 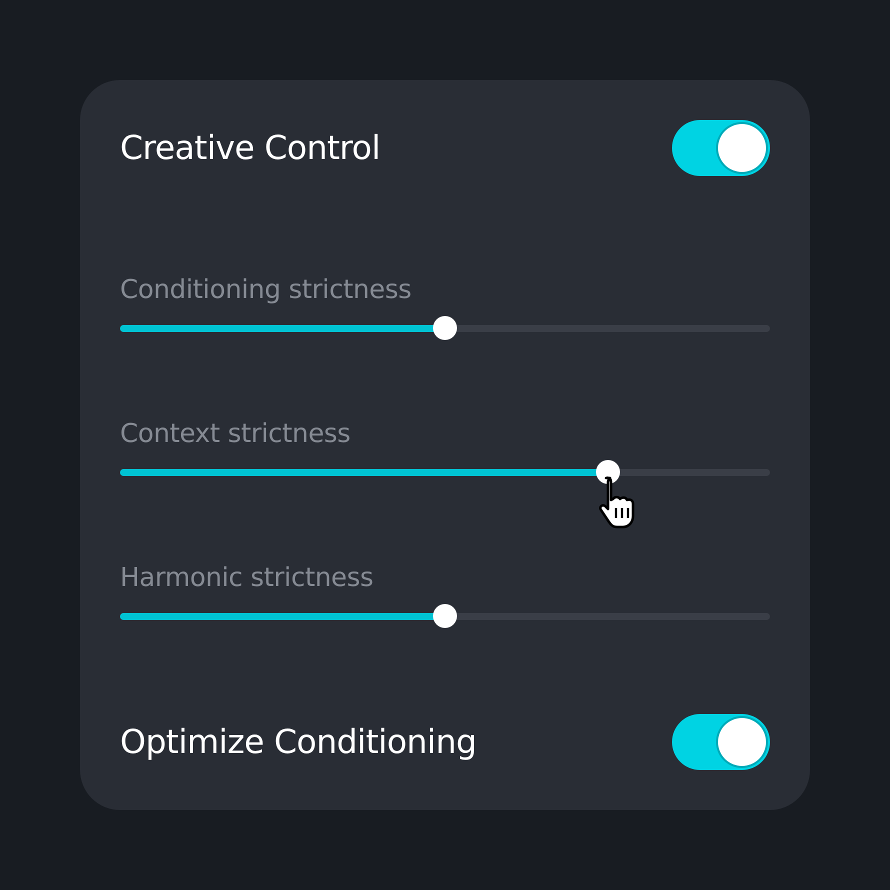 What do you see at coordinates (298, 742) in the screenshot?
I see `setting-label: Optimize Conditioning` at bounding box center [298, 742].